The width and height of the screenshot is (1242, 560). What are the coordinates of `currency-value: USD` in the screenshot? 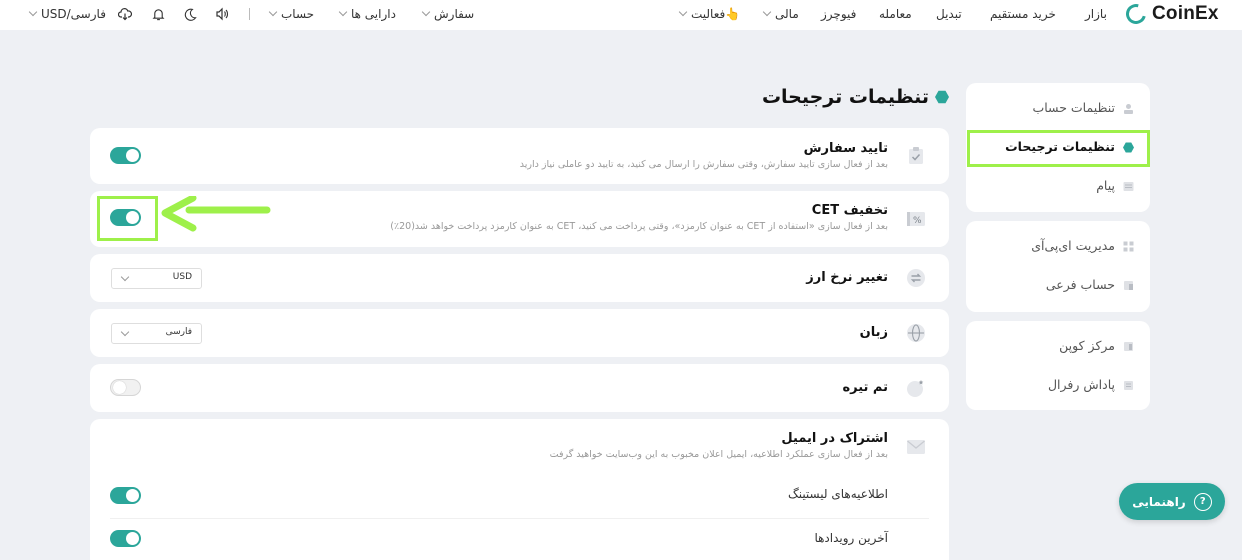 It's located at (182, 277).